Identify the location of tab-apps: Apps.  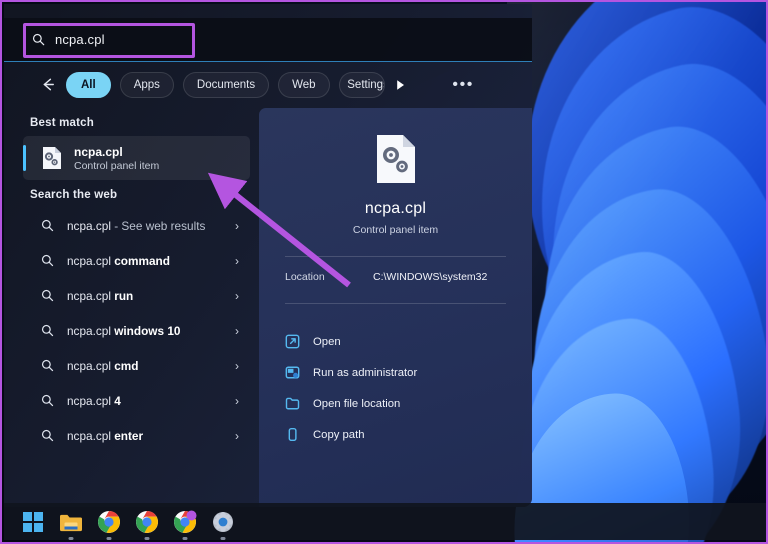
(146, 84).